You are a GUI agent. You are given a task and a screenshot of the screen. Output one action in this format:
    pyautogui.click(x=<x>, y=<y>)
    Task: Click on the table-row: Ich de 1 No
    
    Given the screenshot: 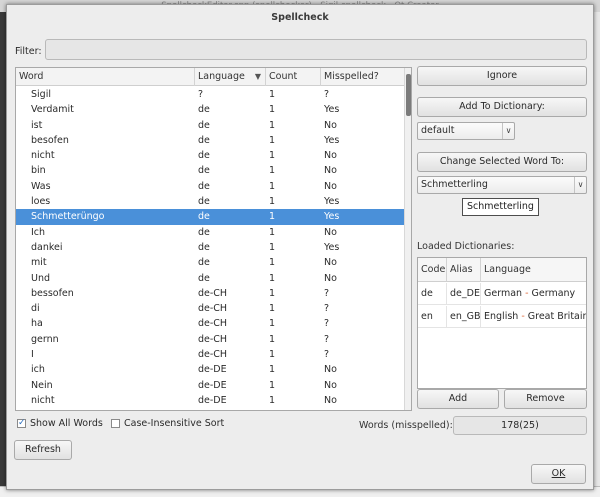 What is the action you would take?
    pyautogui.click(x=210, y=232)
    